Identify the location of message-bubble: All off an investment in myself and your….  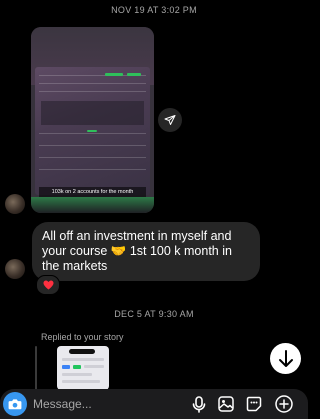
(146, 251).